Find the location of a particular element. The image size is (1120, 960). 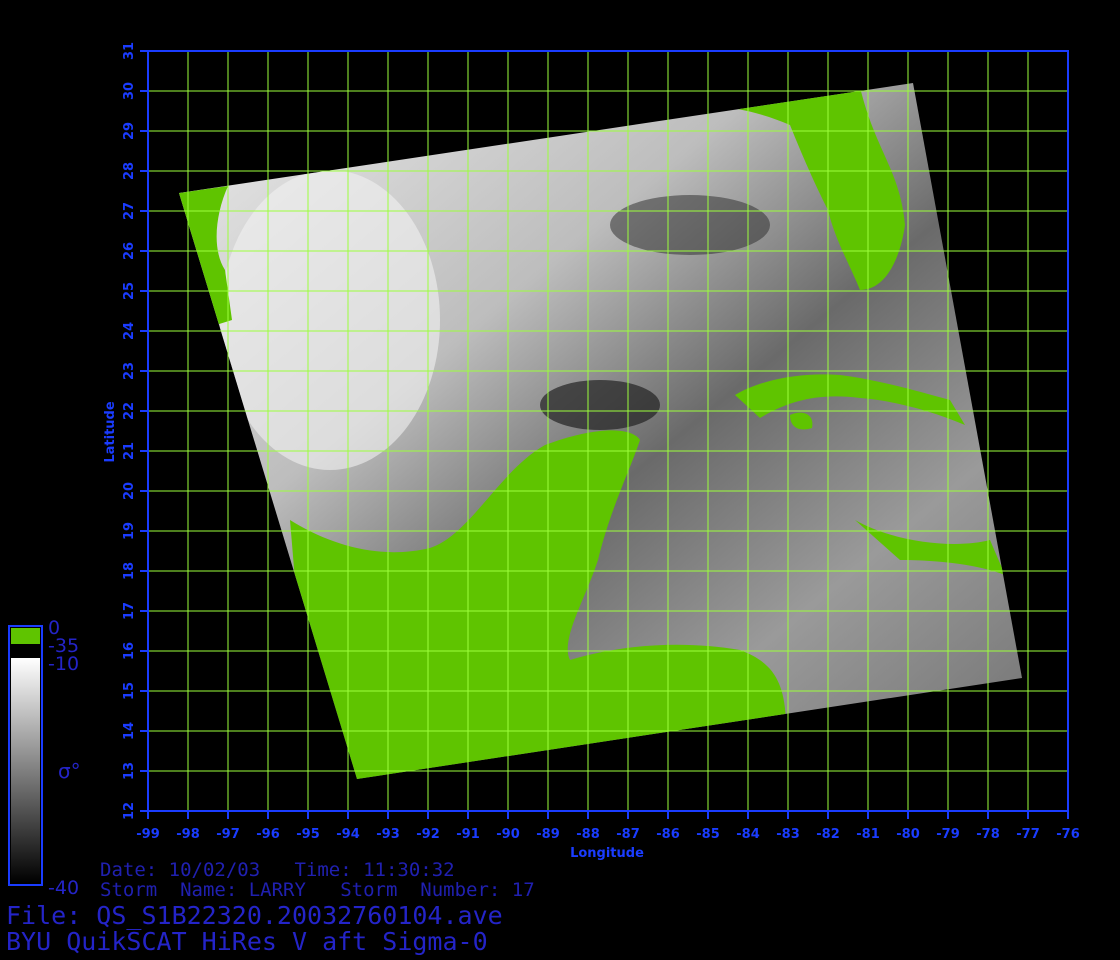

lon-tick-label: -92 is located at coordinates (428, 834).